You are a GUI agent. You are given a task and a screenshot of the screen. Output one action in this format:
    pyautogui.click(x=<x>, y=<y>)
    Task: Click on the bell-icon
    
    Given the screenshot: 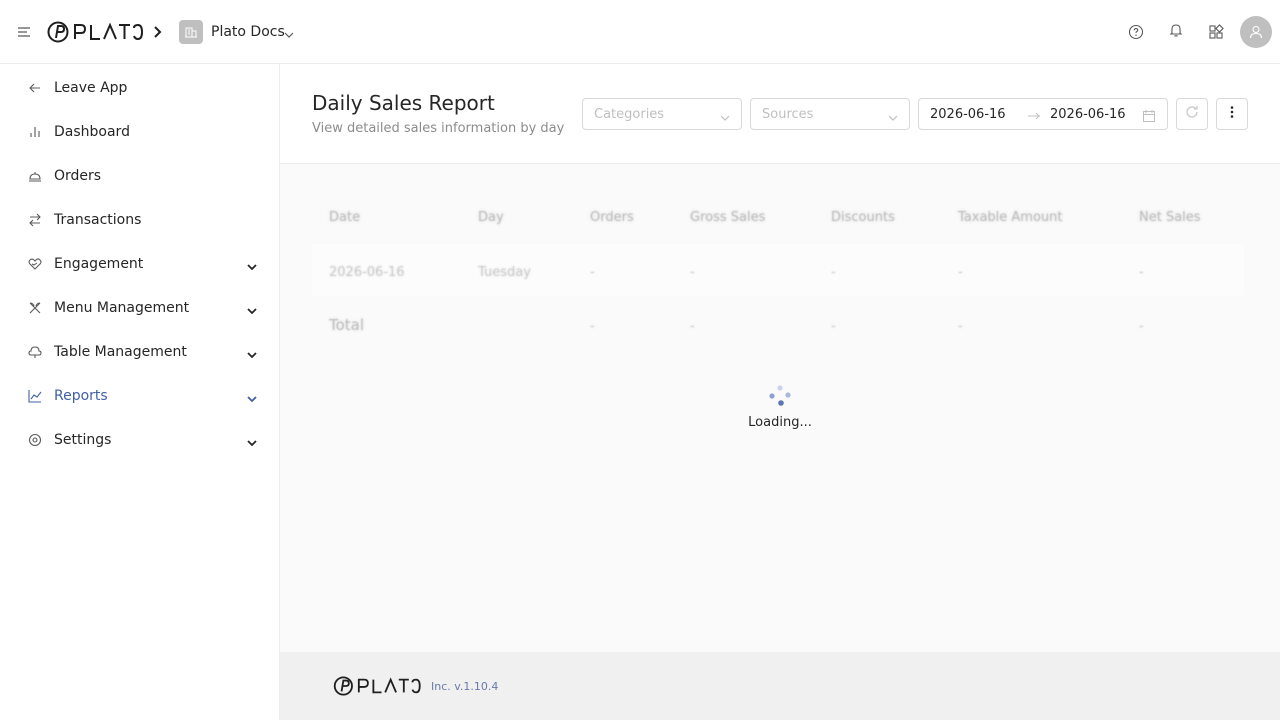 What is the action you would take?
    pyautogui.click(x=1176, y=30)
    